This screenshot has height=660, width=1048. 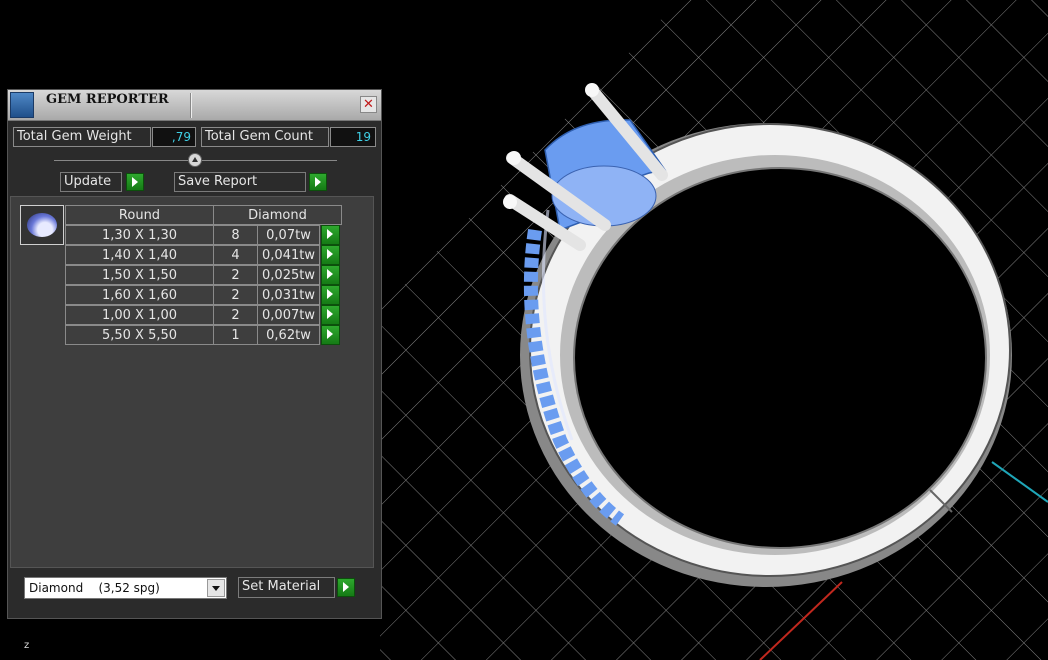 I want to click on gem-size-cell: 1,40 X 1,40, so click(x=139, y=255).